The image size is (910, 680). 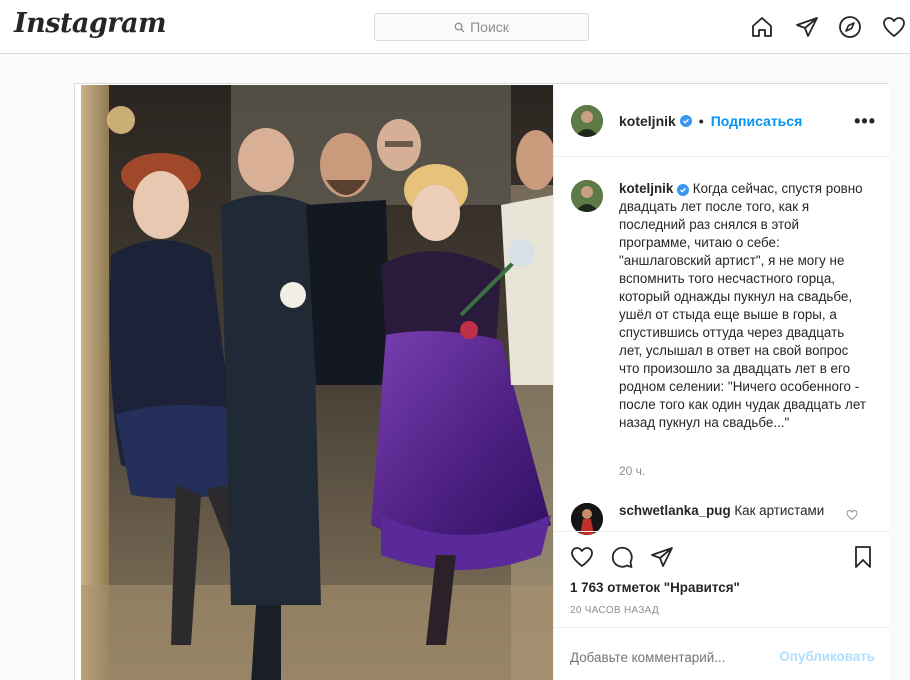 I want to click on comment-item: schwetlanka_pug Как артистами, so click(x=721, y=510).